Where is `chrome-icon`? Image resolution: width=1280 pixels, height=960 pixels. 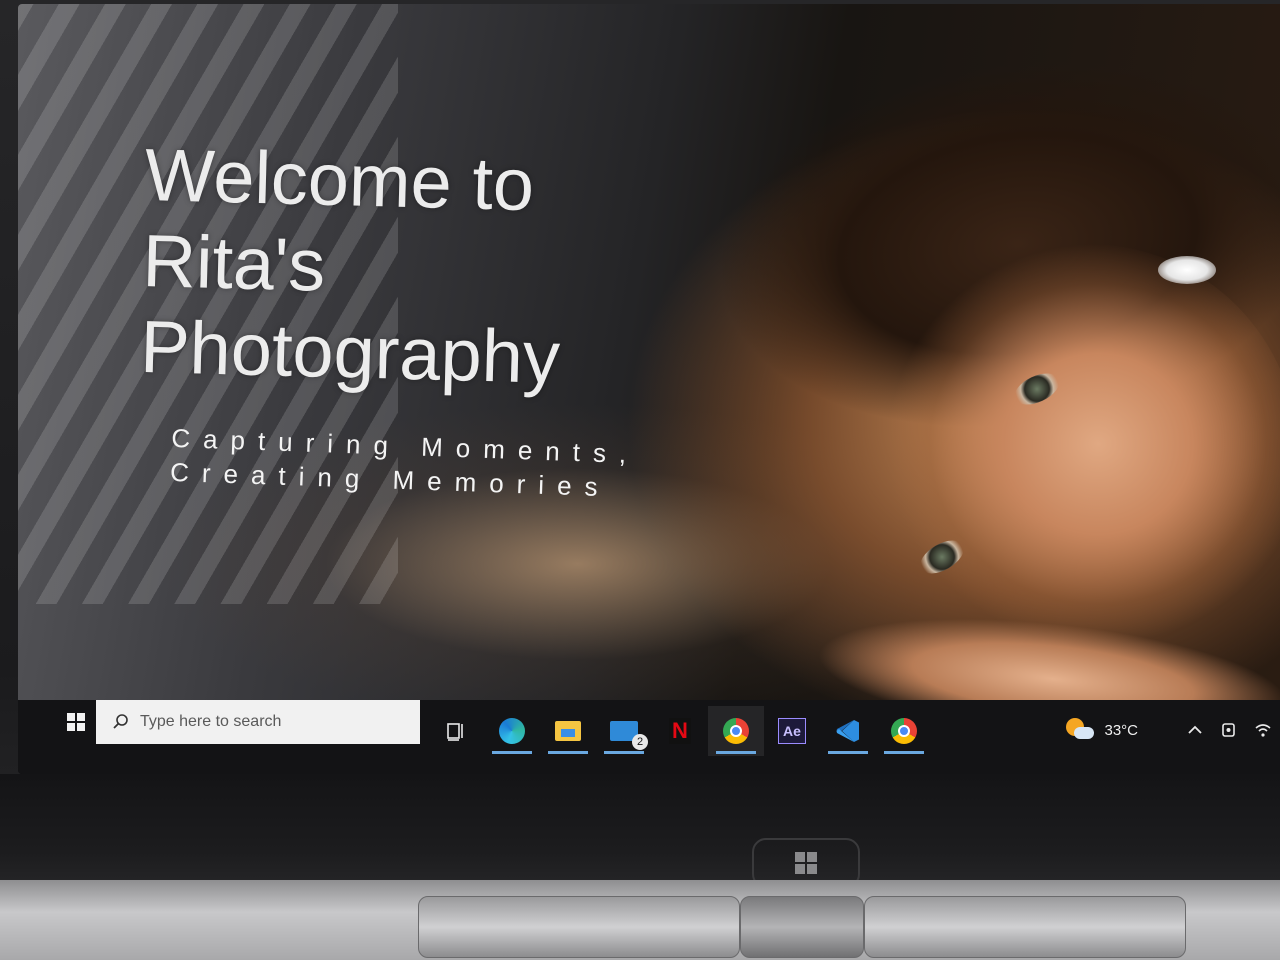 chrome-icon is located at coordinates (904, 731).